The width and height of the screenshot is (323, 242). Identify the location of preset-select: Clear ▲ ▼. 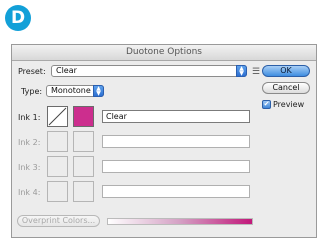
(149, 71).